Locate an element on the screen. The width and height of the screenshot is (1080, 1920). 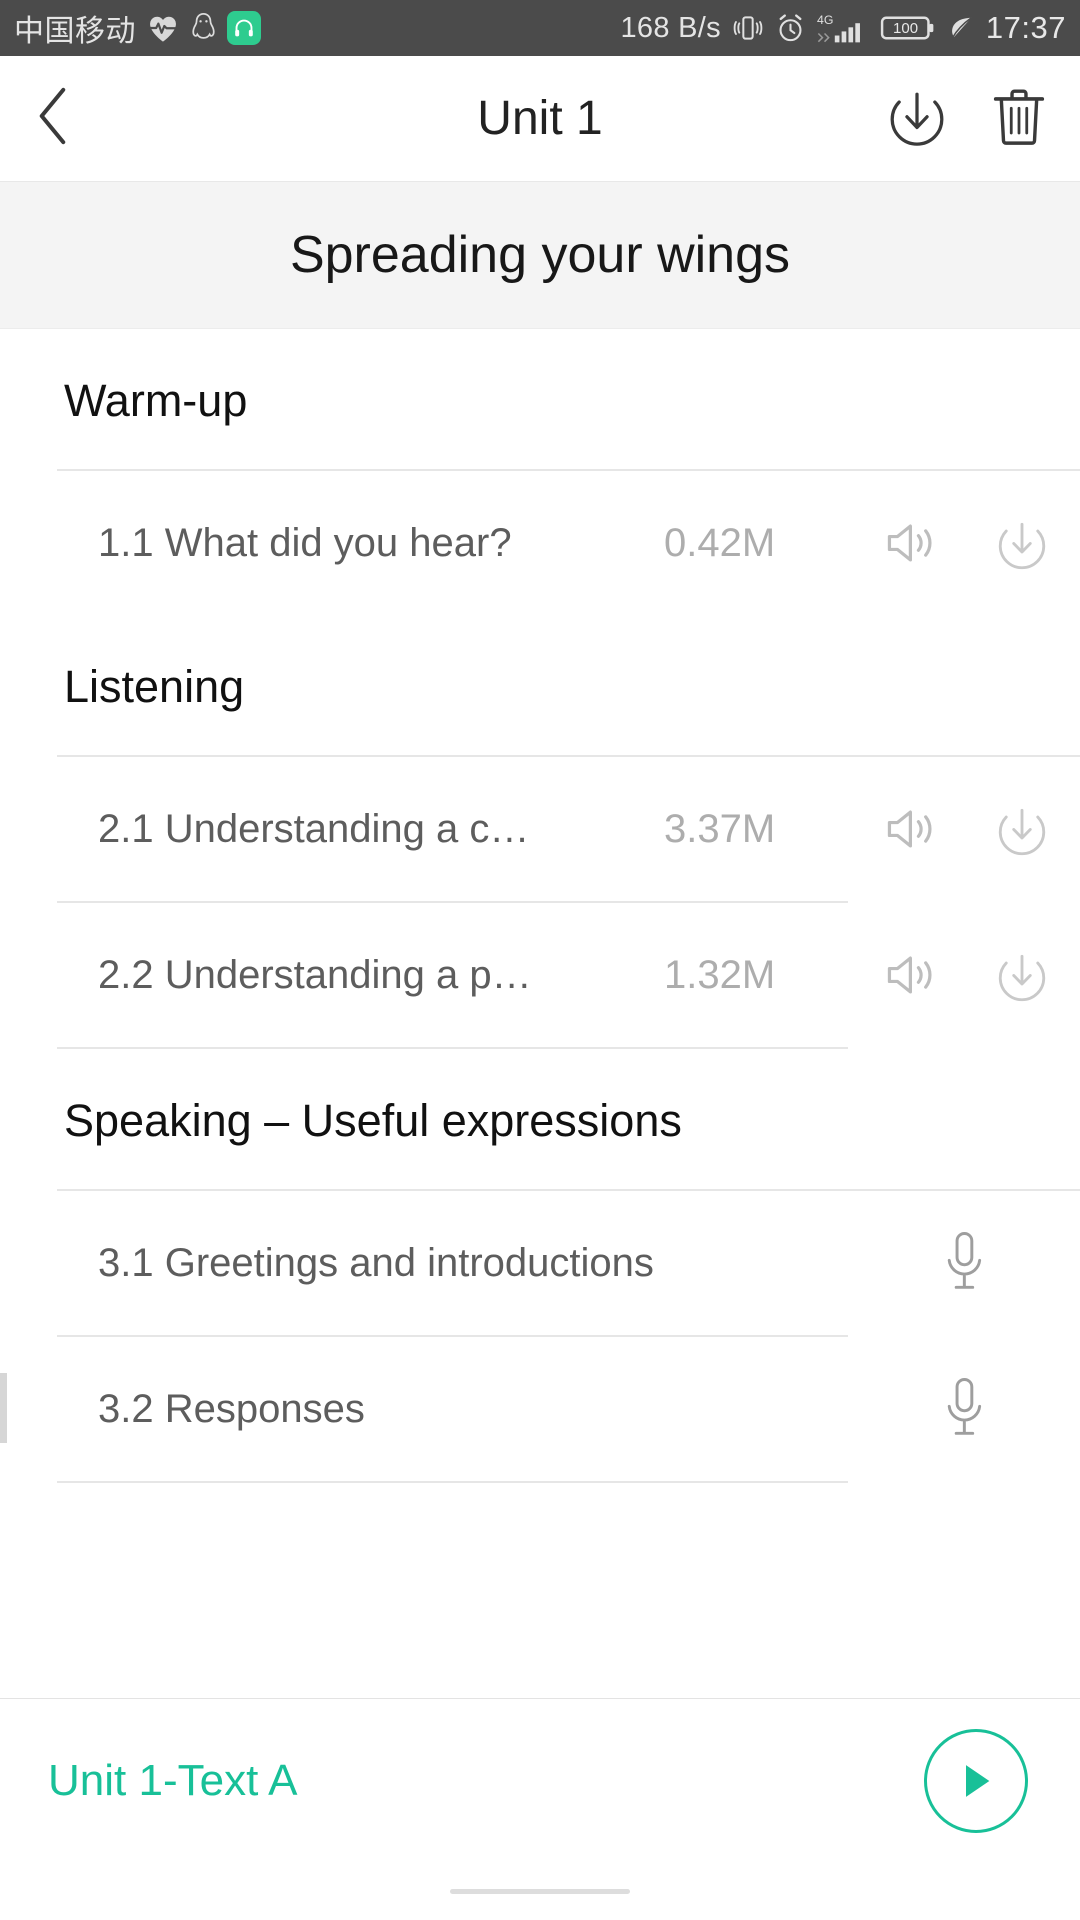
list-item-label: 1.1 What did you hear? is located at coordinates (305, 542).